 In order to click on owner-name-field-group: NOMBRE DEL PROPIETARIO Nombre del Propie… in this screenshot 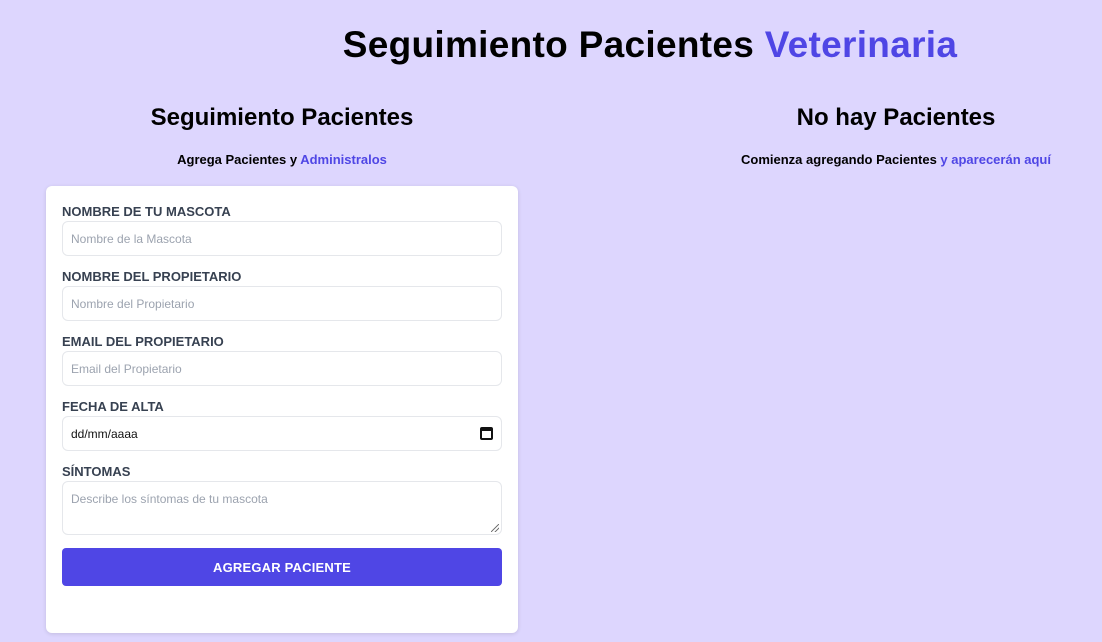, I will do `click(282, 295)`.